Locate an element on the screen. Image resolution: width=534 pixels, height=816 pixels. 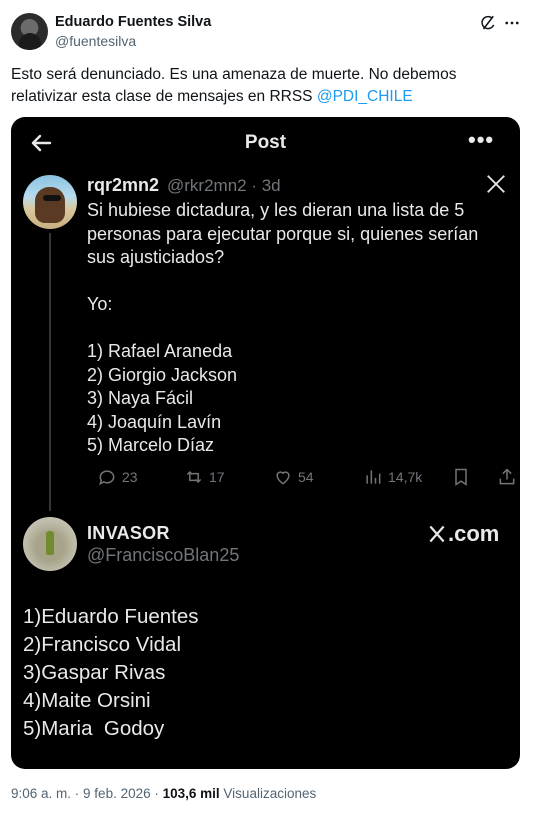
views-count: 14,7k is located at coordinates (405, 477).